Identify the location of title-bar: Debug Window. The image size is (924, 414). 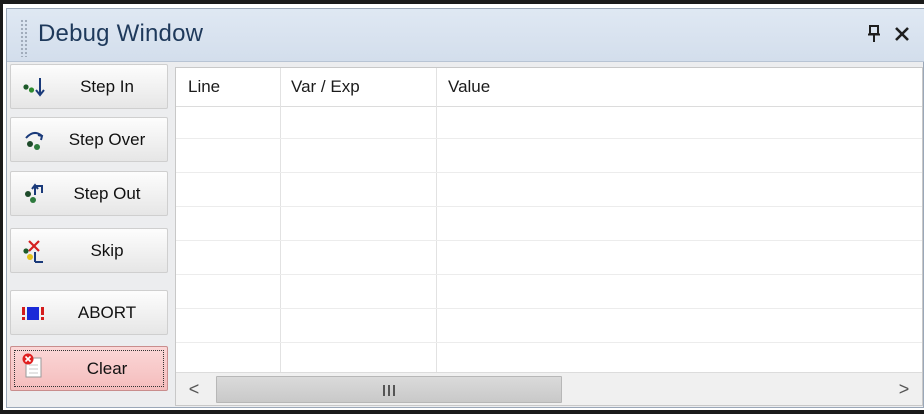
(465, 35).